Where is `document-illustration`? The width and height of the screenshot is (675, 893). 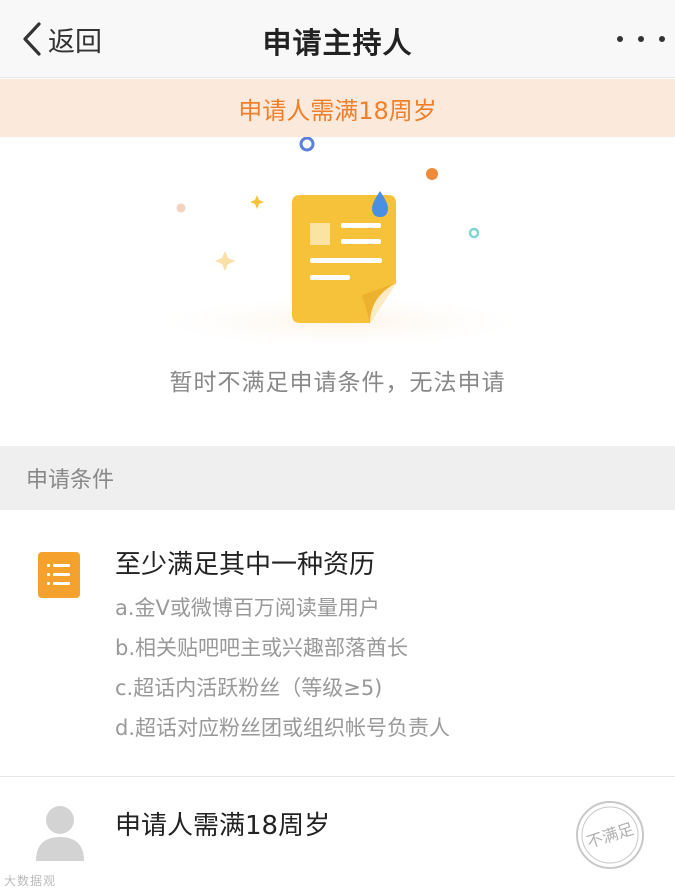 document-illustration is located at coordinates (340, 243).